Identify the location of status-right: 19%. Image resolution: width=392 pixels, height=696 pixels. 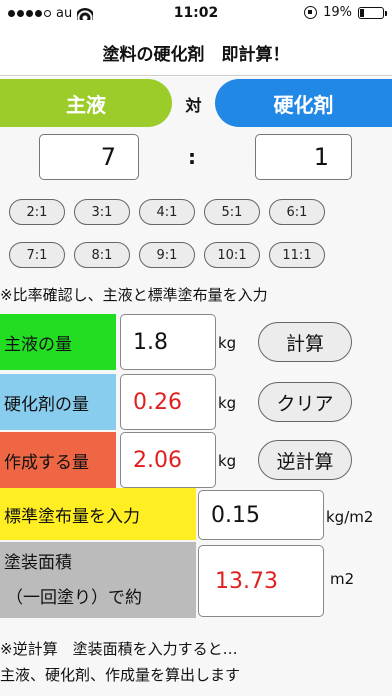
(345, 12).